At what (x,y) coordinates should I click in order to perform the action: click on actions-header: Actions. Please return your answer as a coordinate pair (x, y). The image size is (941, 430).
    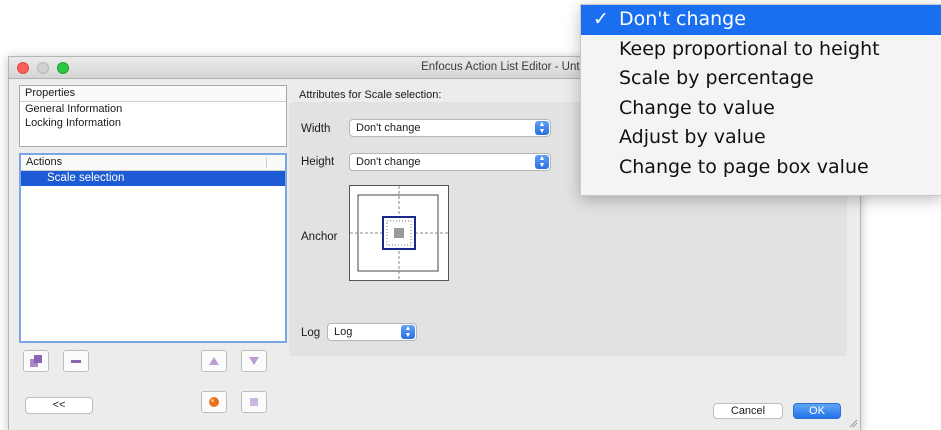
    Looking at the image, I should click on (153, 163).